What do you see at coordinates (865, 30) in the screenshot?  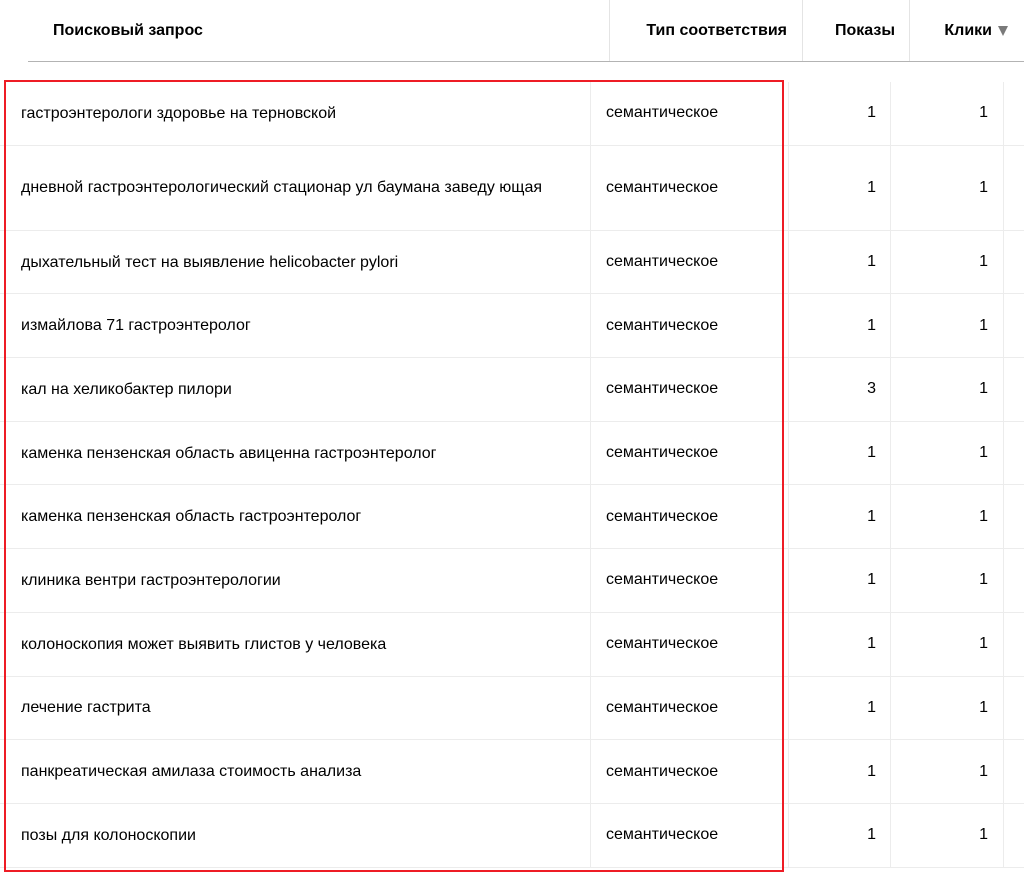 I see `column-header-shows-label: Показы` at bounding box center [865, 30].